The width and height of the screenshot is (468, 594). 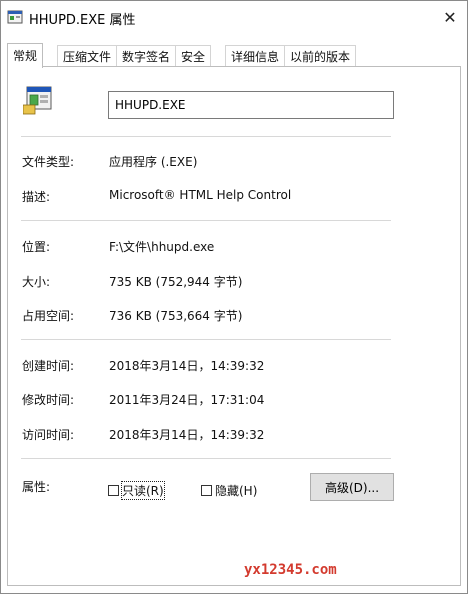 I want to click on location-label: 位置:, so click(x=36, y=247).